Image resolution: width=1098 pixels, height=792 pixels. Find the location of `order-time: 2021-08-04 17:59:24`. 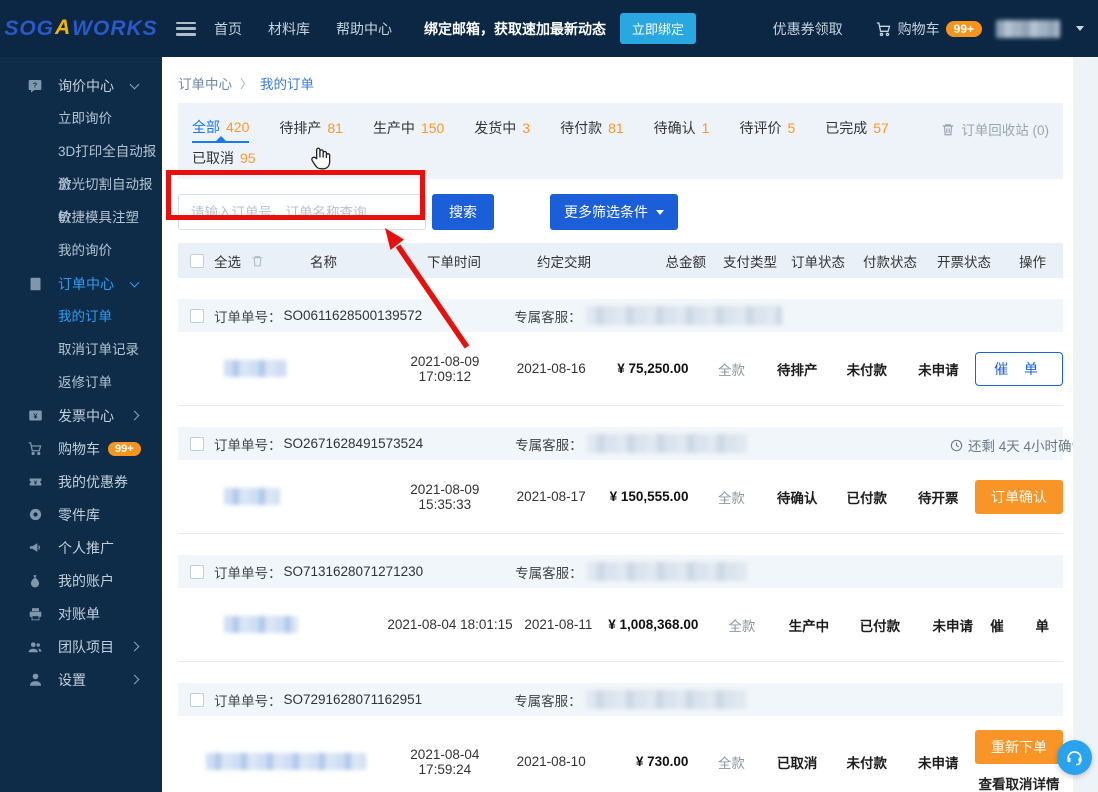

order-time: 2021-08-04 17:59:24 is located at coordinates (445, 761).